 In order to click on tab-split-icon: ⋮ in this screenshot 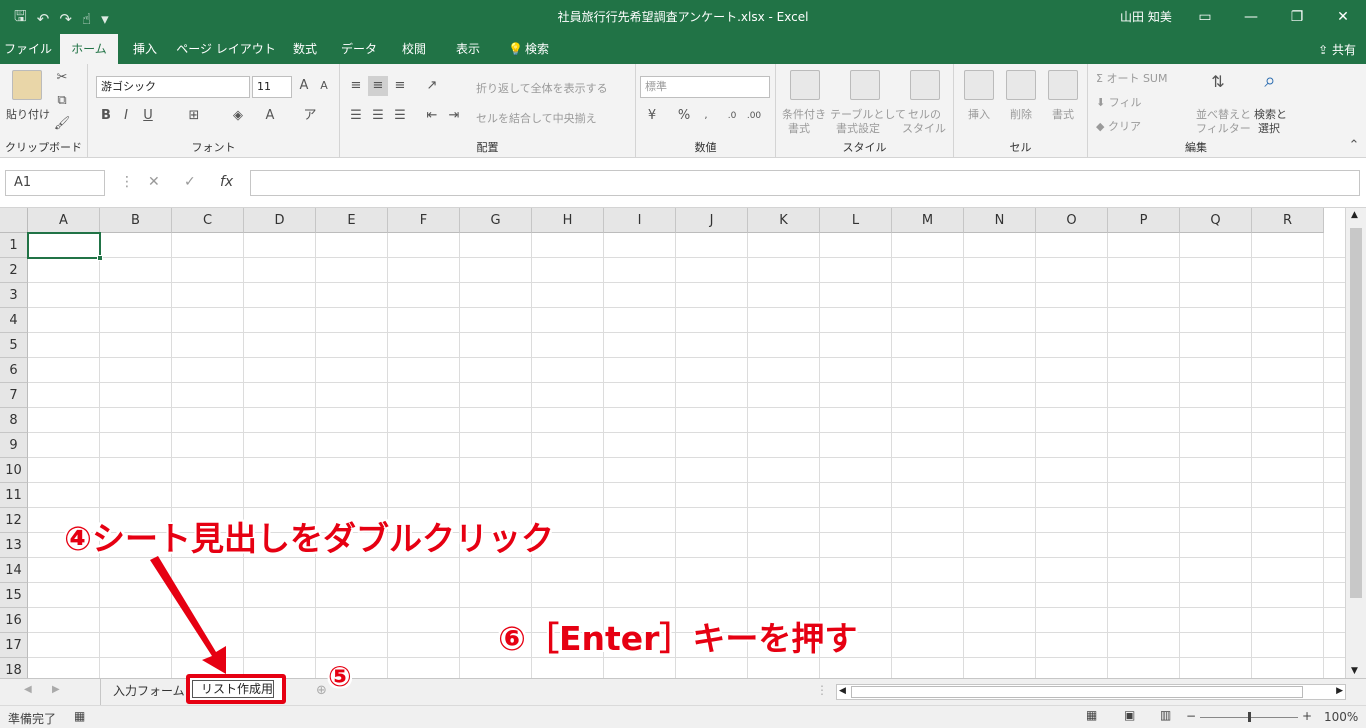, I will do `click(822, 690)`.